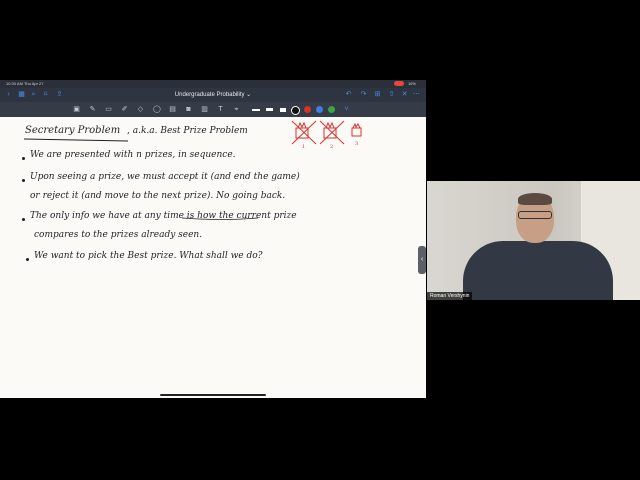 The width and height of the screenshot is (640, 480). Describe the element at coordinates (295, 110) in the screenshot. I see `color-black` at that location.